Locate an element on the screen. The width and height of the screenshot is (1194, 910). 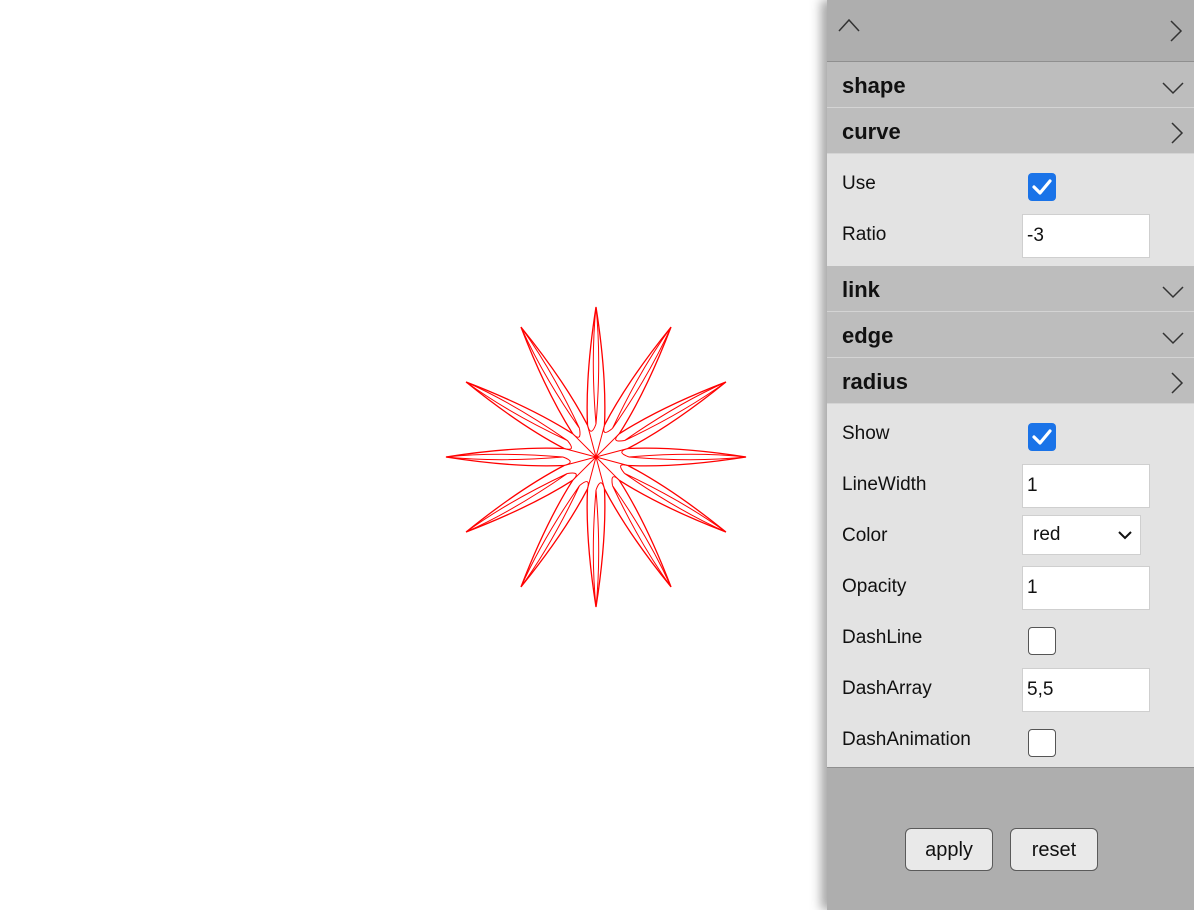
field-label: Show is located at coordinates (866, 433).